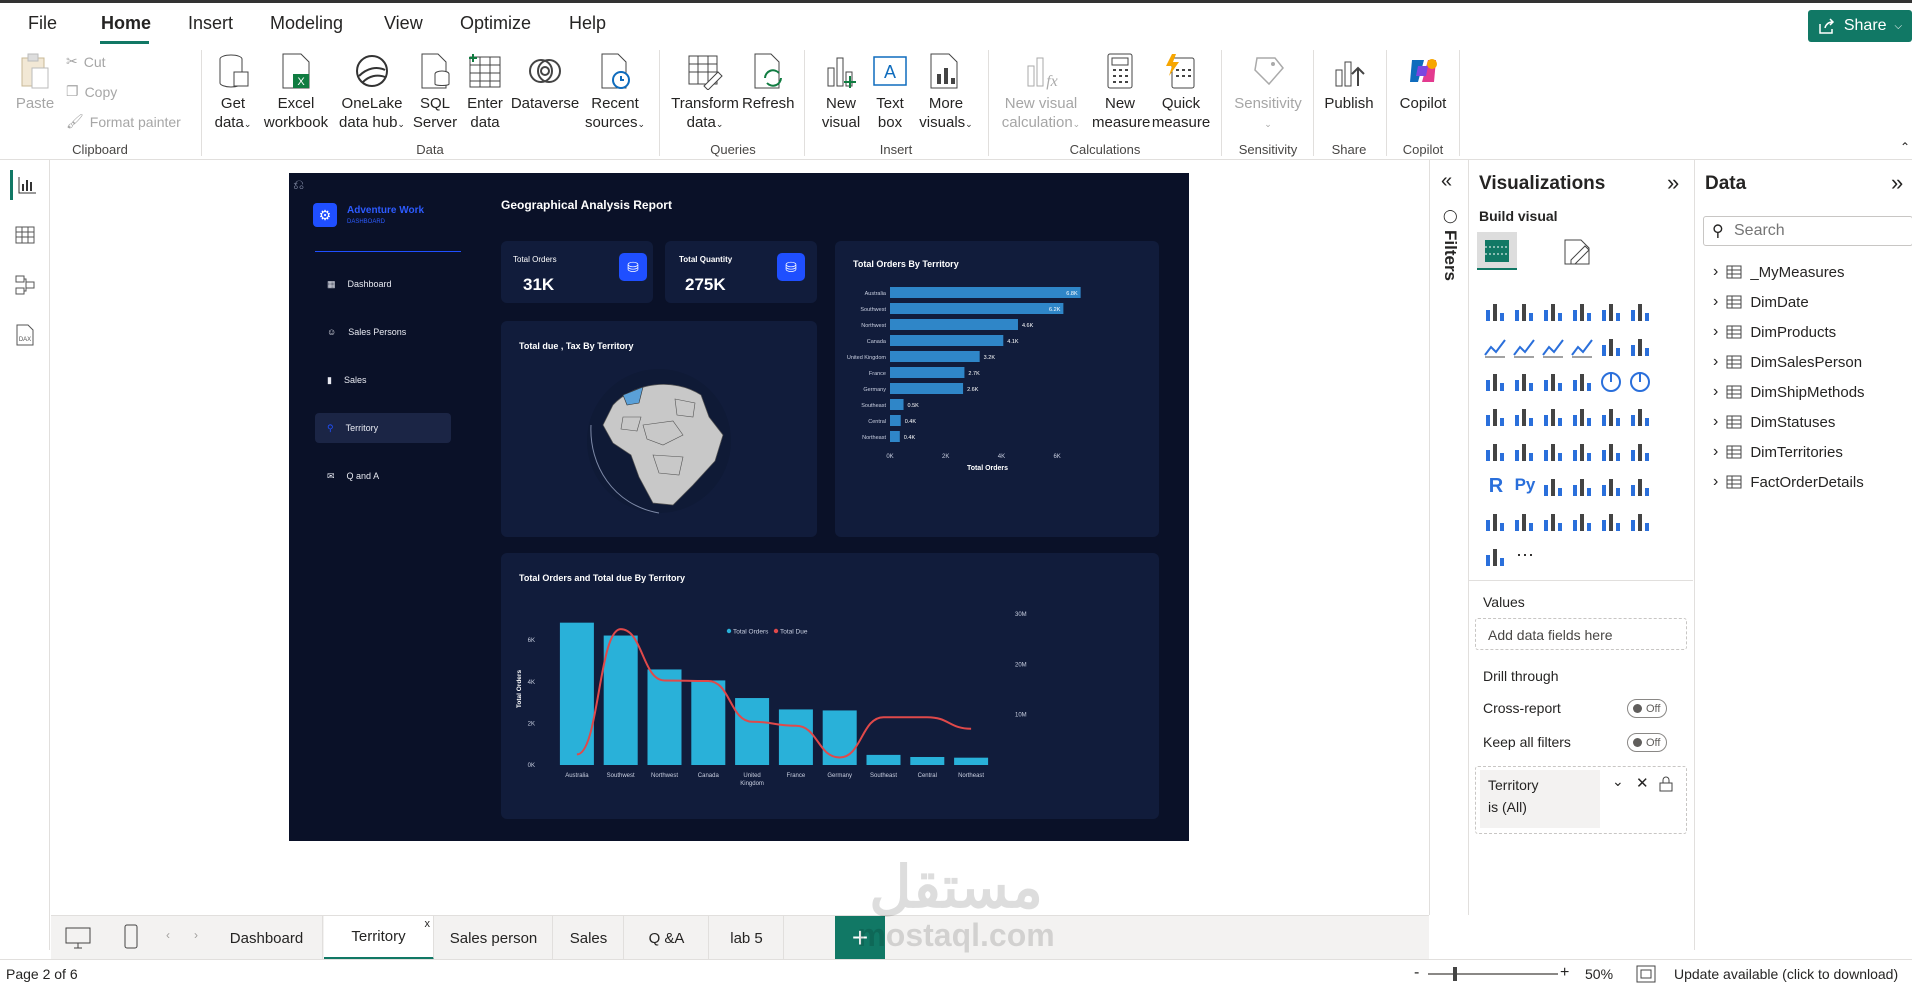 This screenshot has height=988, width=1912. Describe the element at coordinates (1774, 332) in the screenshot. I see `data-table-item: › DimProducts` at that location.